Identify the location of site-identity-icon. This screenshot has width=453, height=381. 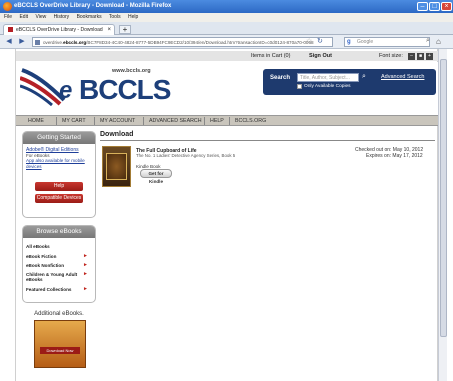
(37, 42).